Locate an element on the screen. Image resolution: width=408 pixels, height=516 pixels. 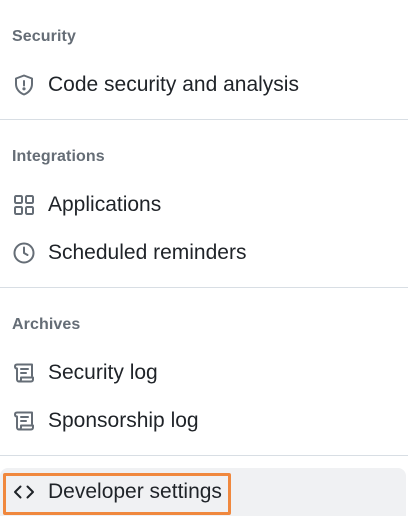
sidebar-item-label: Scheduled reminders is located at coordinates (147, 252).